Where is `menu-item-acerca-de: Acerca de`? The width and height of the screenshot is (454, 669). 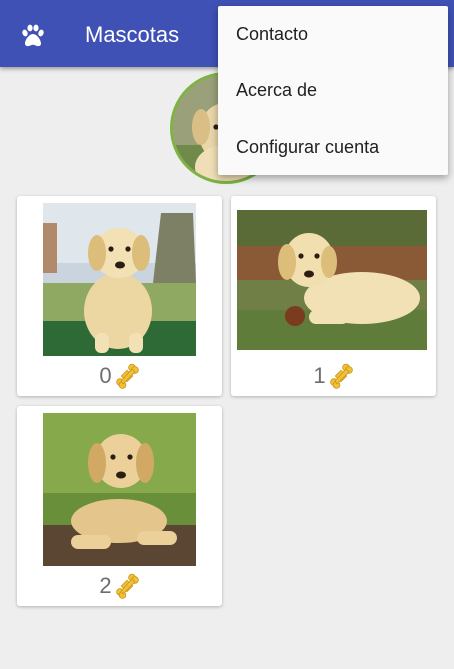 menu-item-acerca-de: Acerca de is located at coordinates (336, 90).